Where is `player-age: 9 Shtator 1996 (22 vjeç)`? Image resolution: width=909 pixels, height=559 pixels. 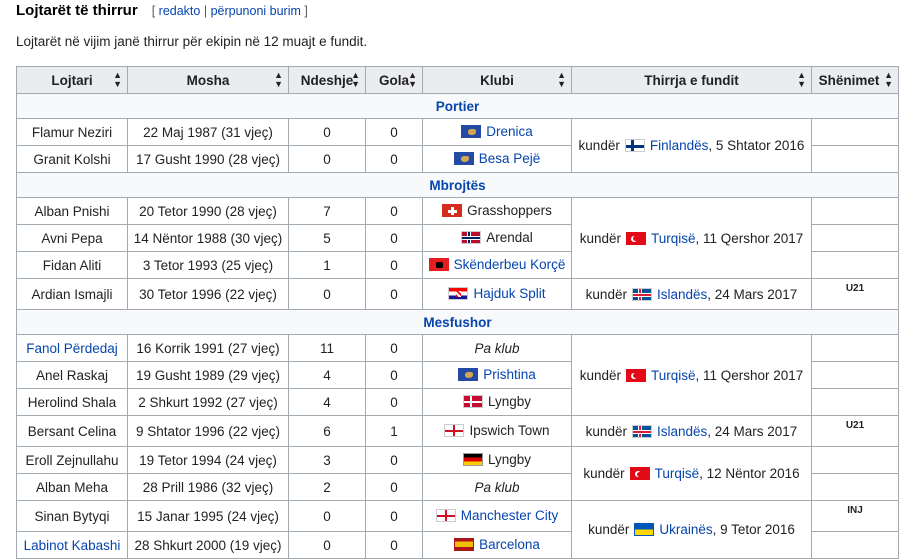 player-age: 9 Shtator 1996 (22 vjeç) is located at coordinates (208, 431).